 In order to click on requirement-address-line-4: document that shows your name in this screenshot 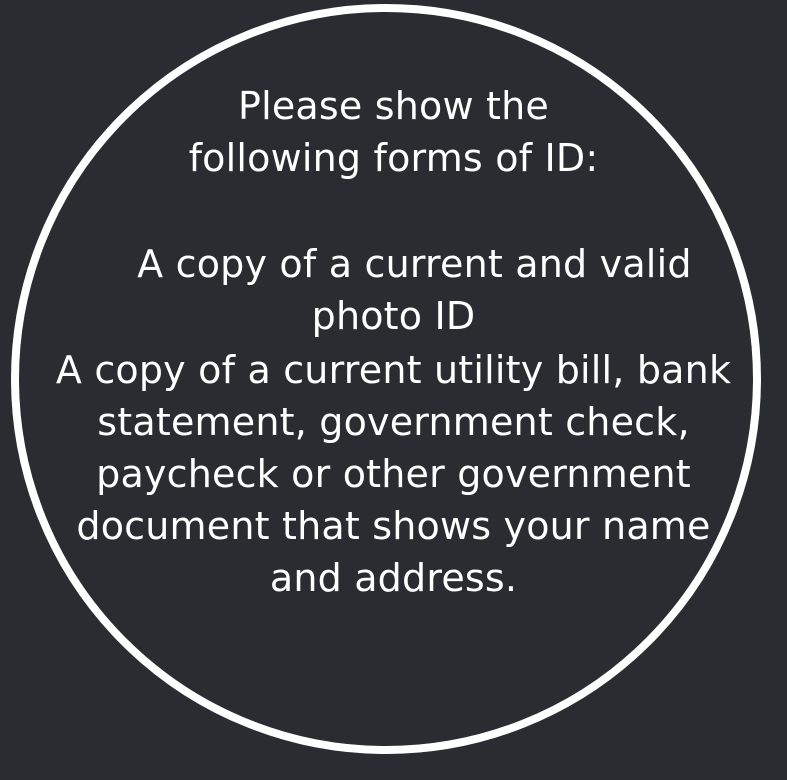, I will do `click(393, 526)`.